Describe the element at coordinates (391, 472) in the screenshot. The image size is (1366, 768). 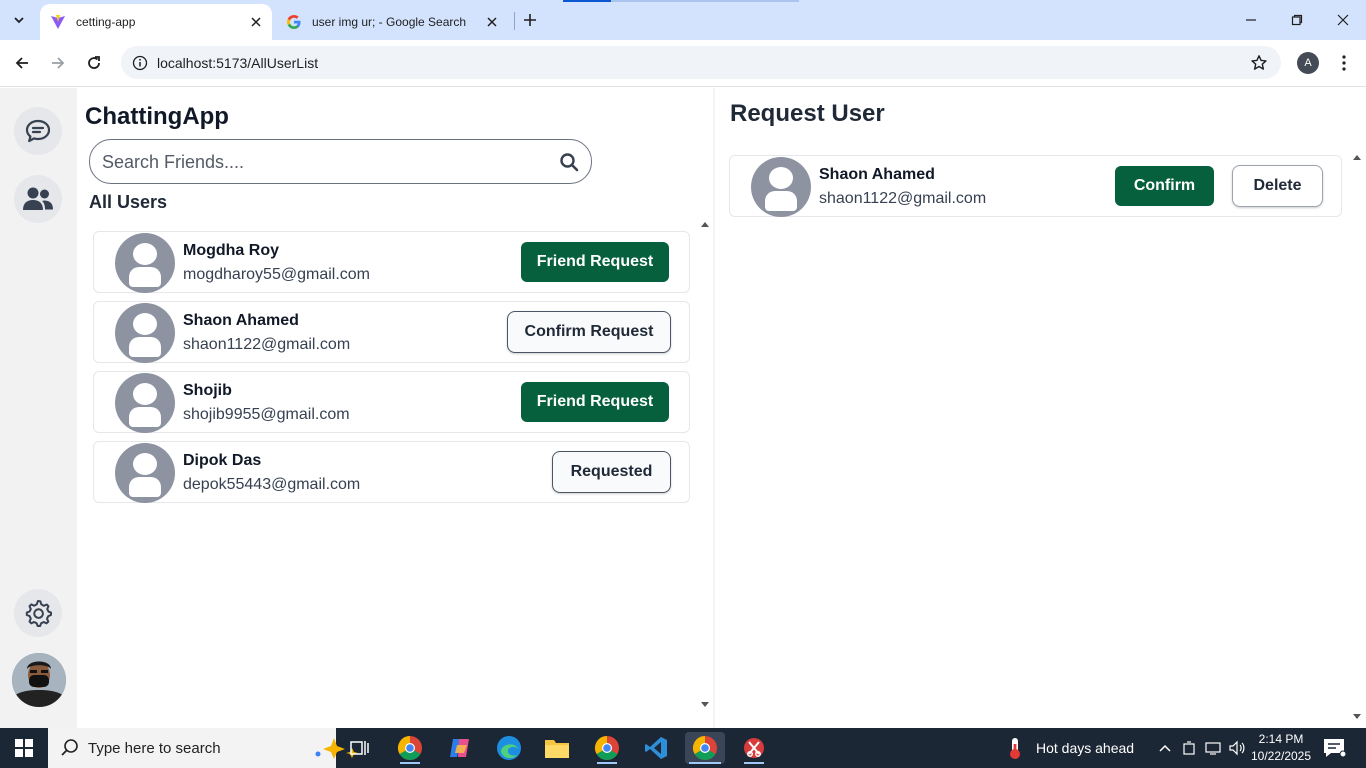
I see `list-item: Dipok Das depok55443@gmail.com Requested` at that location.